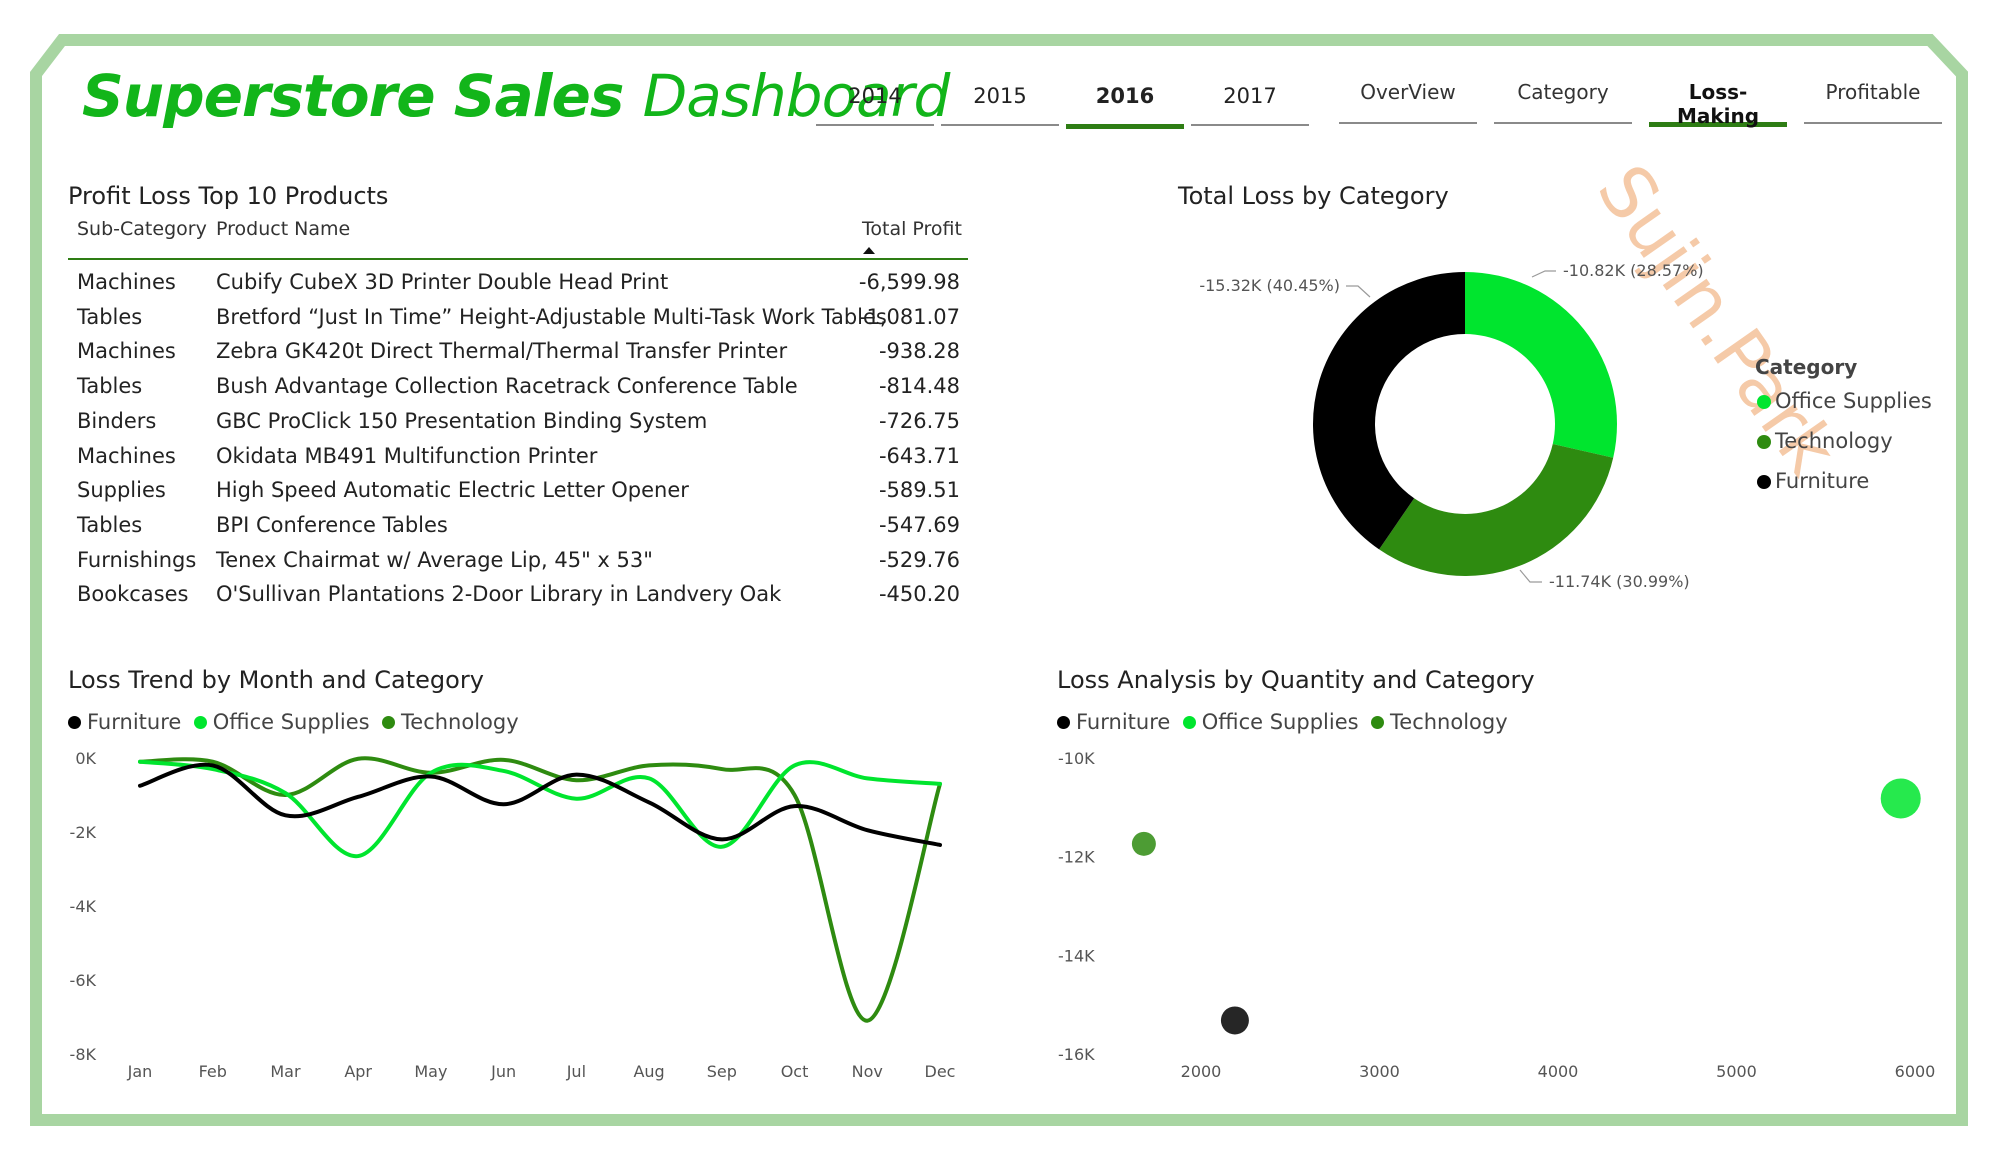 The width and height of the screenshot is (1992, 1152). What do you see at coordinates (1076, 758) in the screenshot?
I see `y-tick-label: -10K` at bounding box center [1076, 758].